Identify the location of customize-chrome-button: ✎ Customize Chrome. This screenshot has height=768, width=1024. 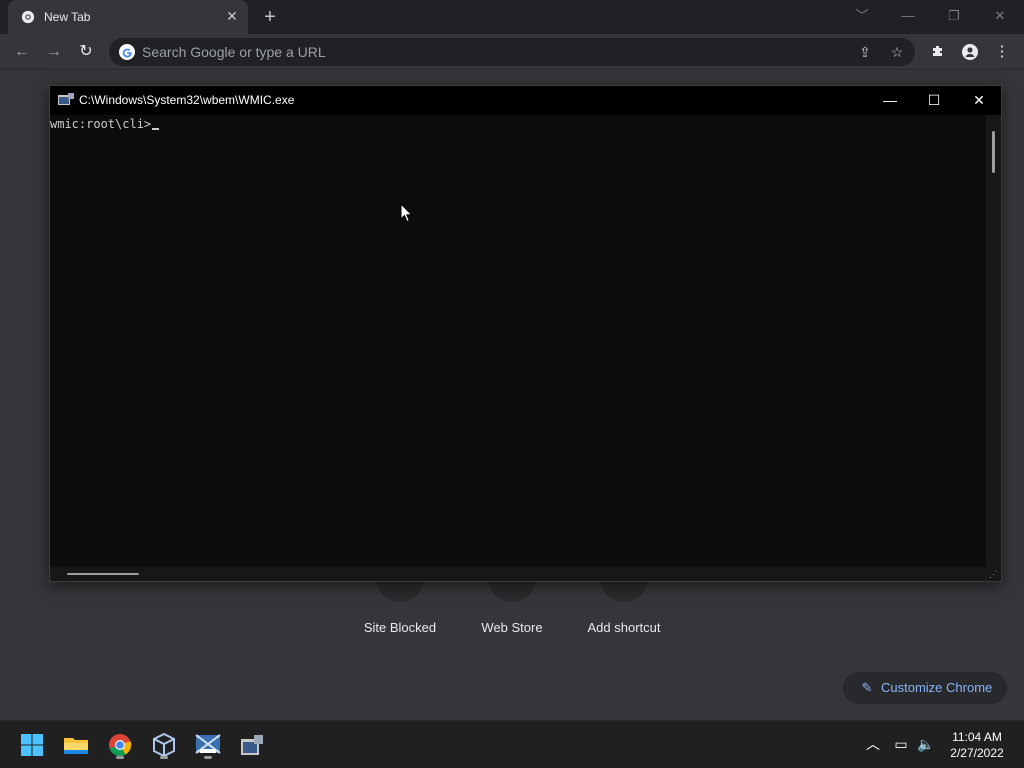
(925, 688).